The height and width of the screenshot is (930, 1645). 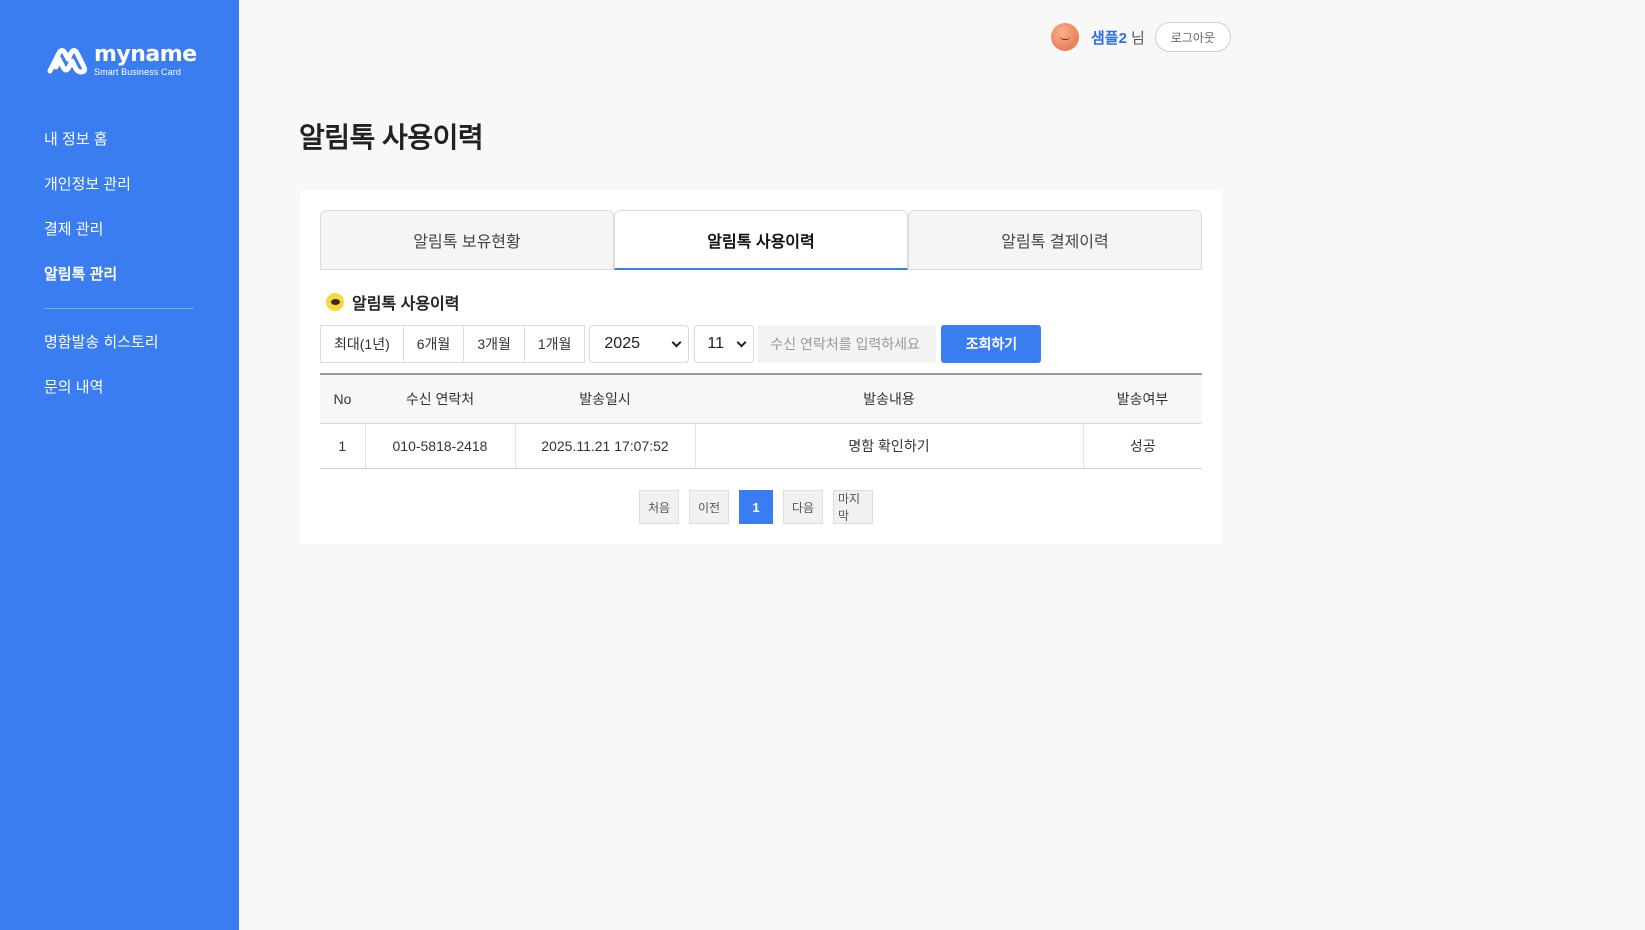 I want to click on cell-no: 1, so click(x=343, y=445).